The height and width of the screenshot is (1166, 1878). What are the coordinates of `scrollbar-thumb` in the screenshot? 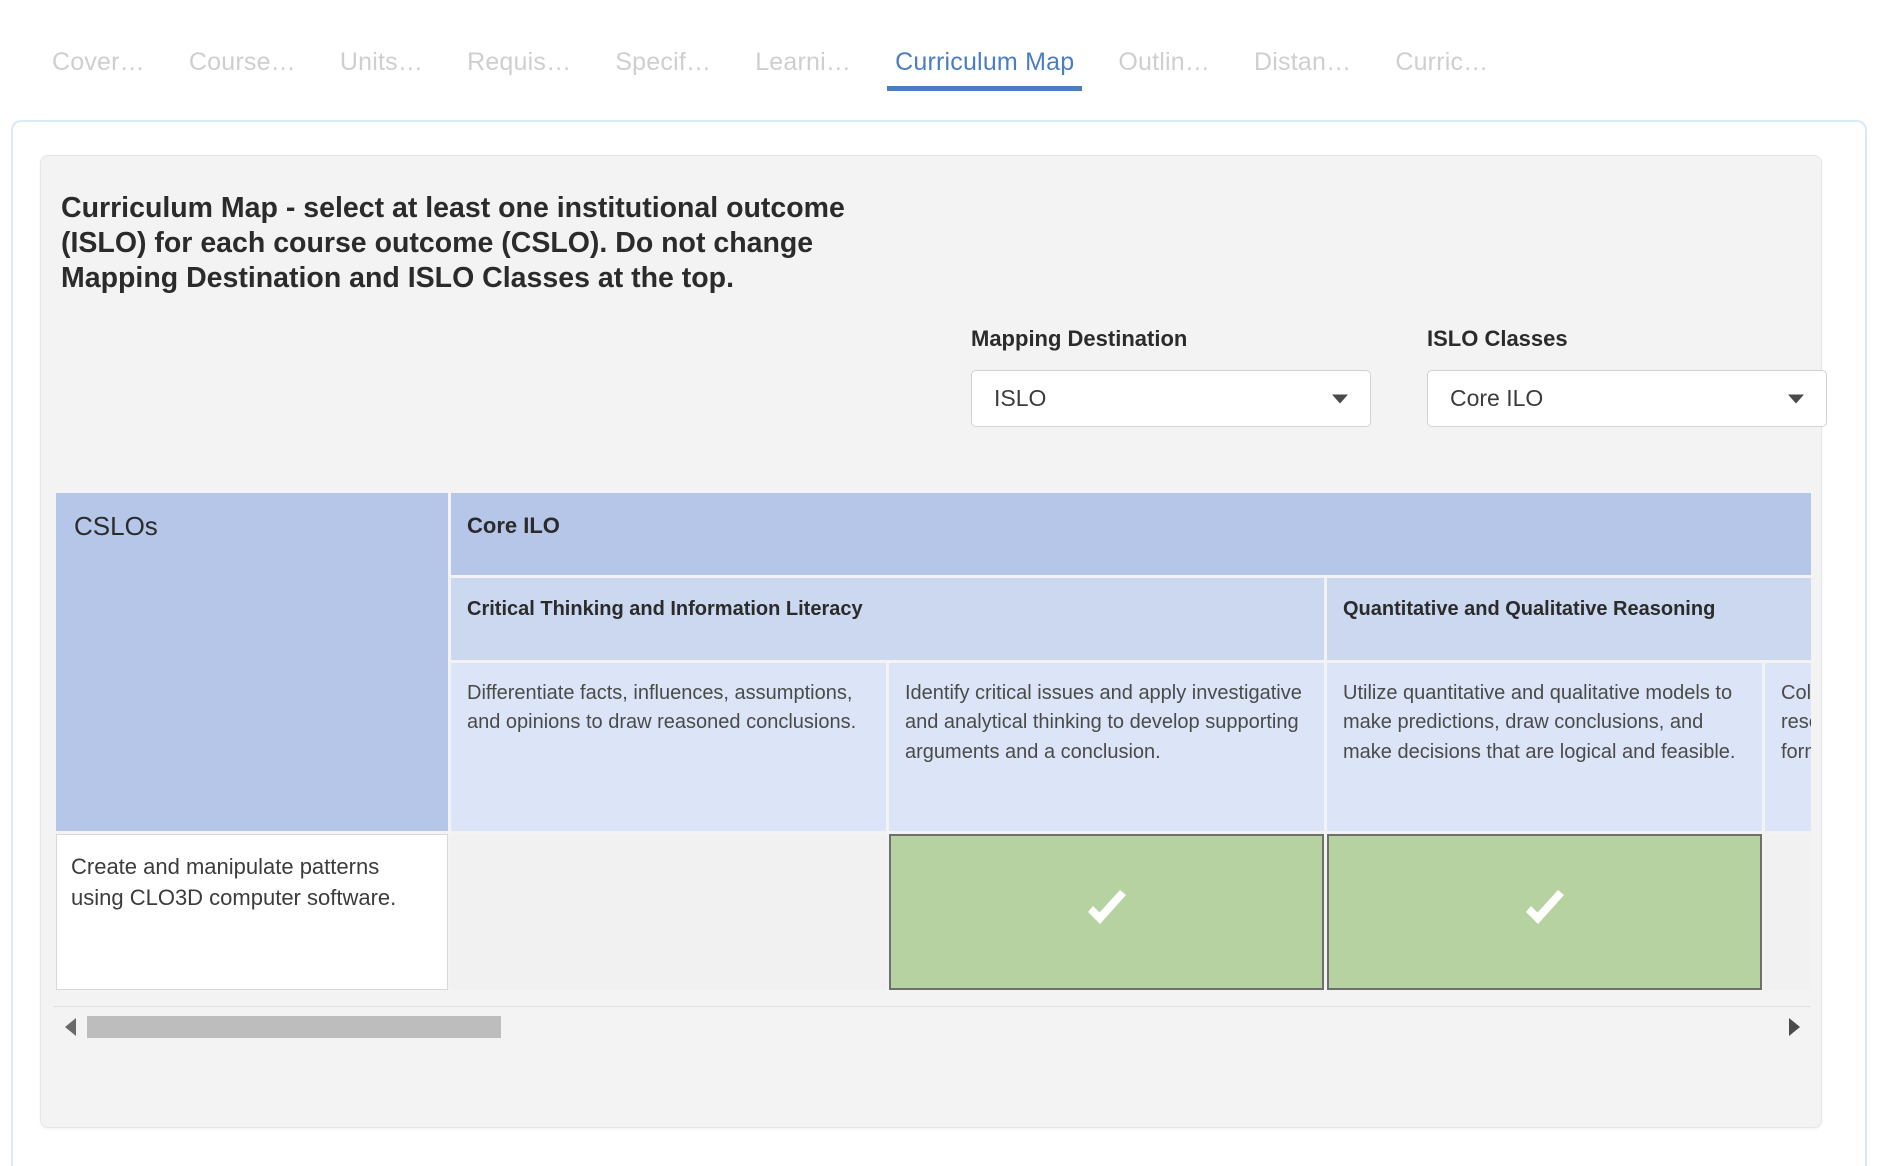 It's located at (294, 1027).